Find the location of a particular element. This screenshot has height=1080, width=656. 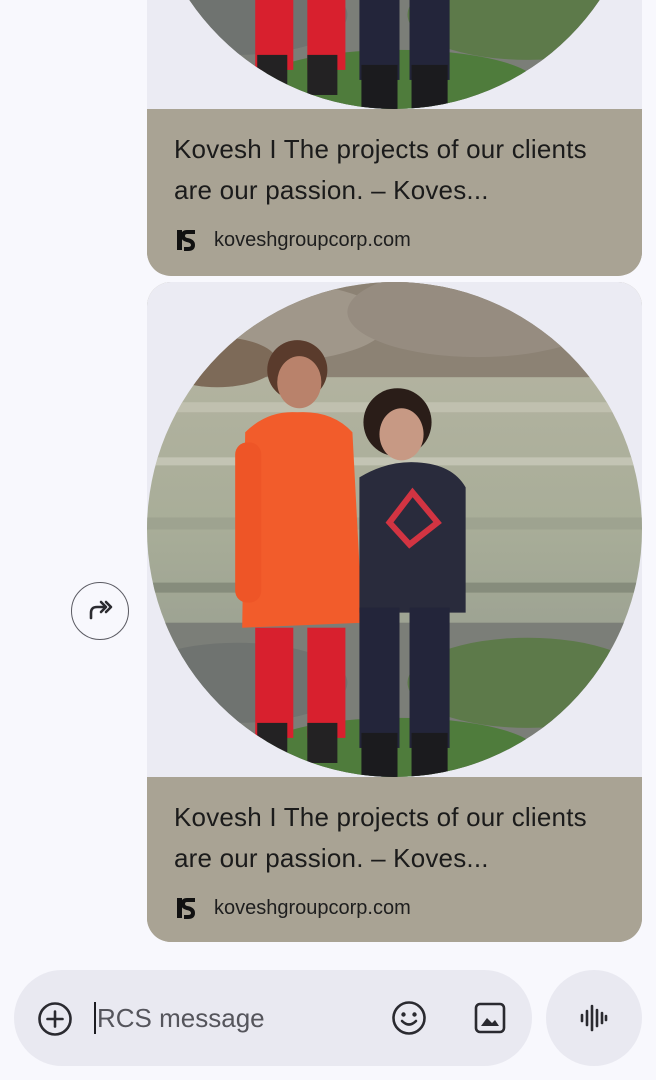

message-composer: RCS message is located at coordinates (273, 1018).